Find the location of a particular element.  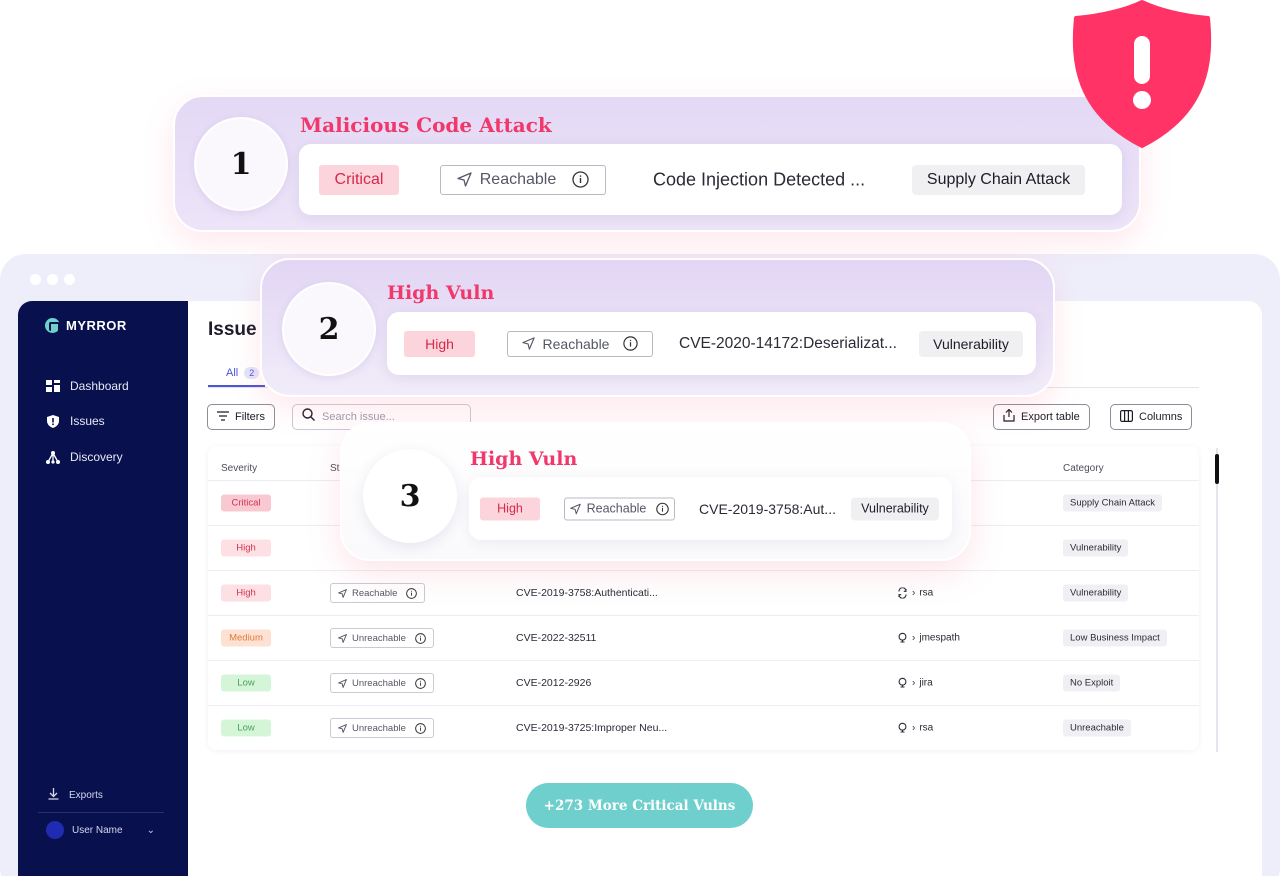

warning-shield-icon is located at coordinates (1142, 74).